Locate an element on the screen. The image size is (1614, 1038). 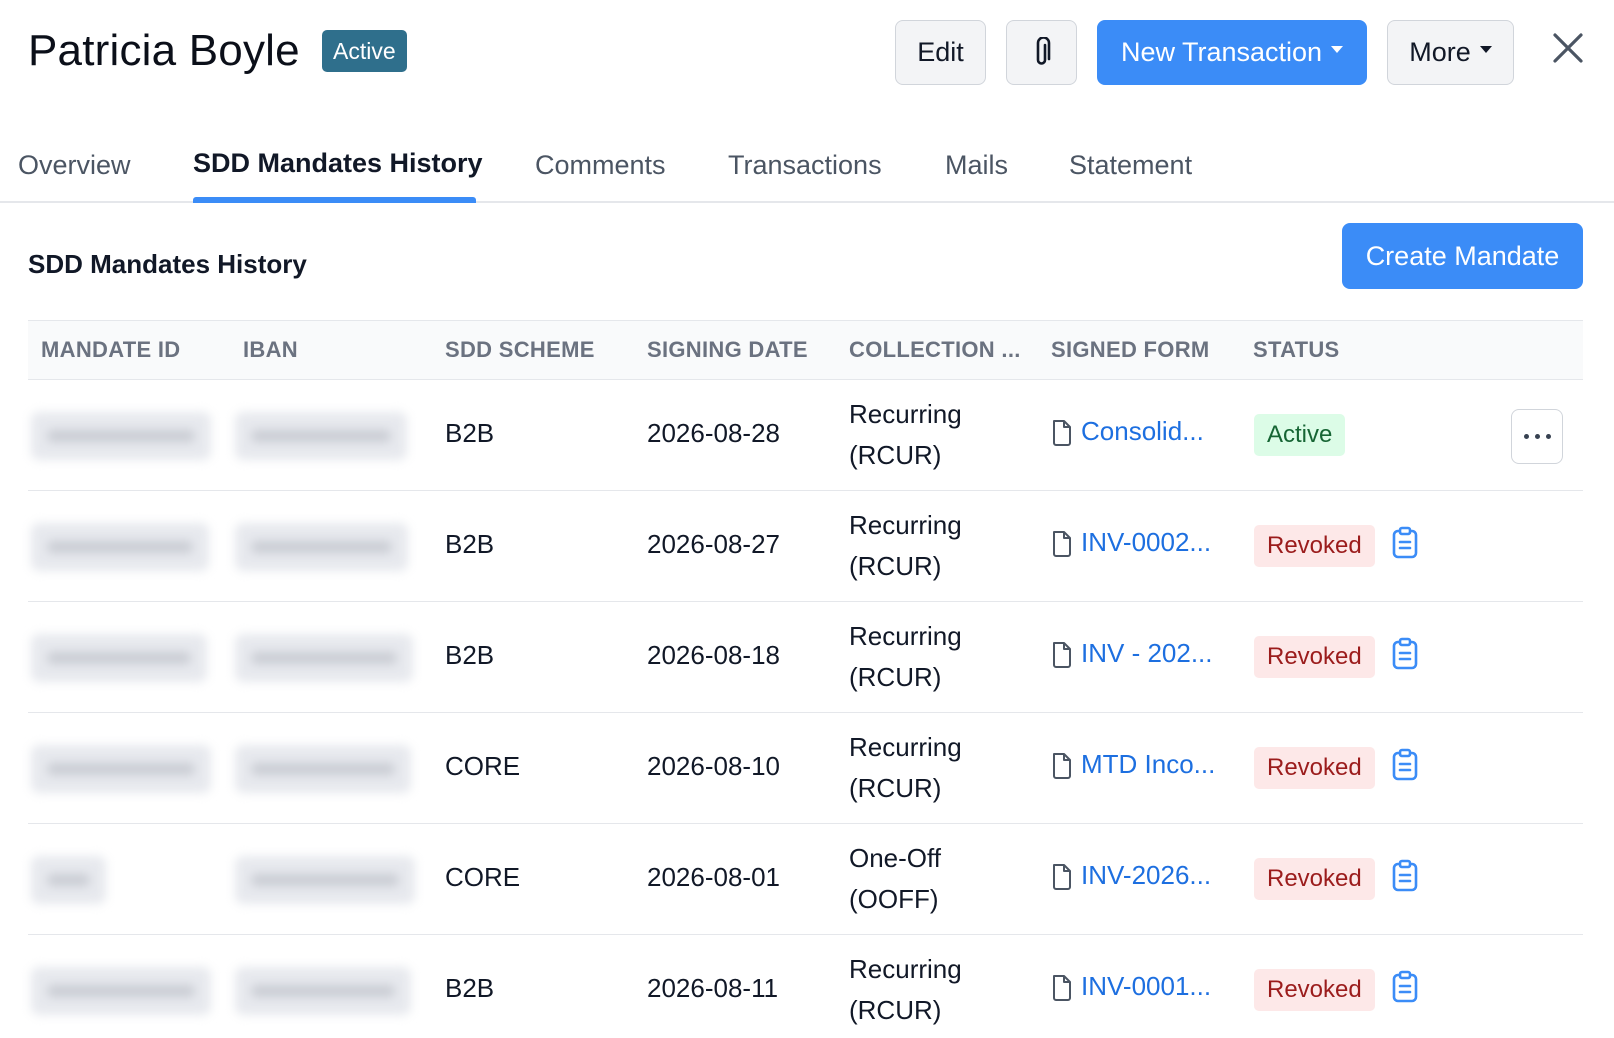
column-header-signing-date: SIGNING DATE is located at coordinates (727, 349).